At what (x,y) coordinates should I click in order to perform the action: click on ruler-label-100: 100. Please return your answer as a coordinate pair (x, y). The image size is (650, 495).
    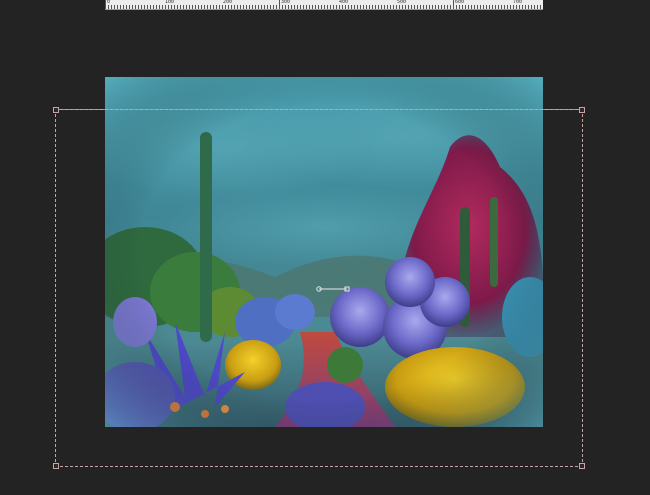
    Looking at the image, I should click on (170, 2).